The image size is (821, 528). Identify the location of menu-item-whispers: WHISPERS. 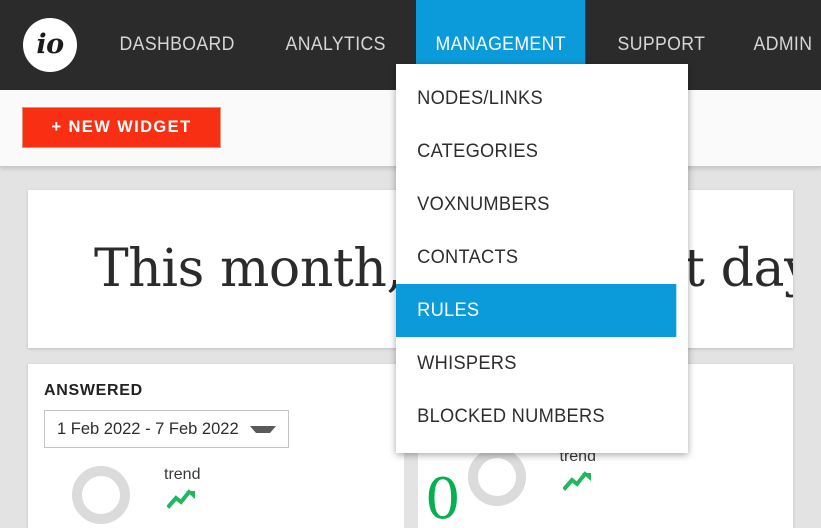
(536, 363).